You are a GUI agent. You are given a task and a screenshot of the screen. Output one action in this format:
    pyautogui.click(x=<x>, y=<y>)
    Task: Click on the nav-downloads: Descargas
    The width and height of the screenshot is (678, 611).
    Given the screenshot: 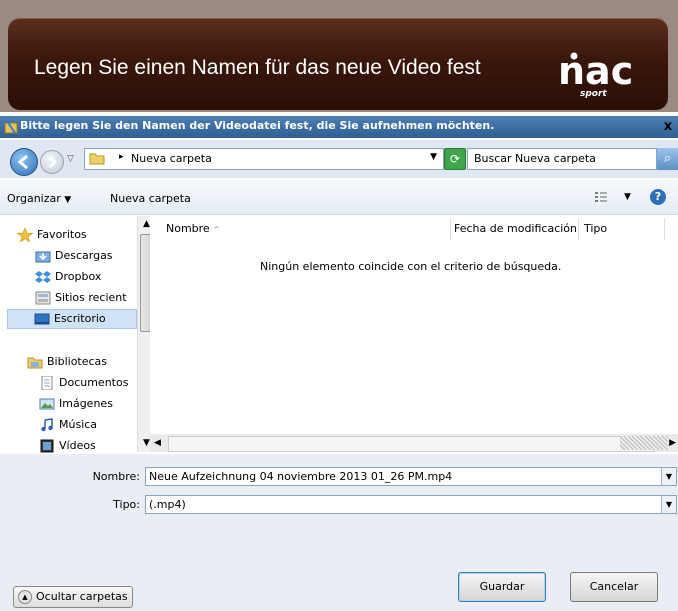 What is the action you would take?
    pyautogui.click(x=74, y=256)
    